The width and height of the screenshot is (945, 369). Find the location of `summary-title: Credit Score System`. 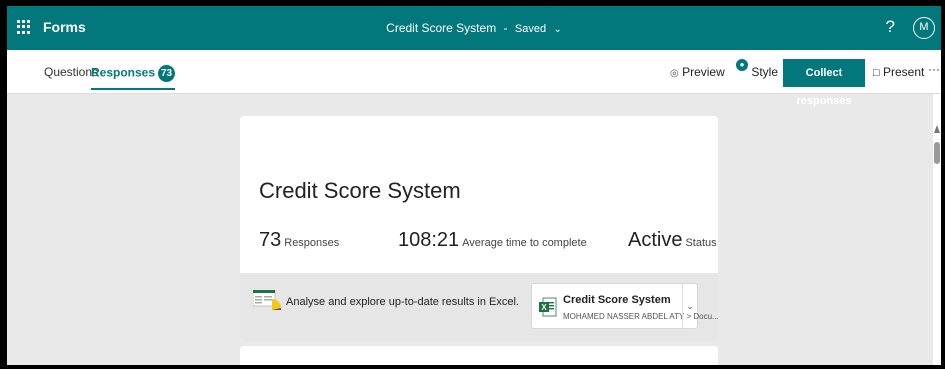

summary-title: Credit Score System is located at coordinates (360, 190).